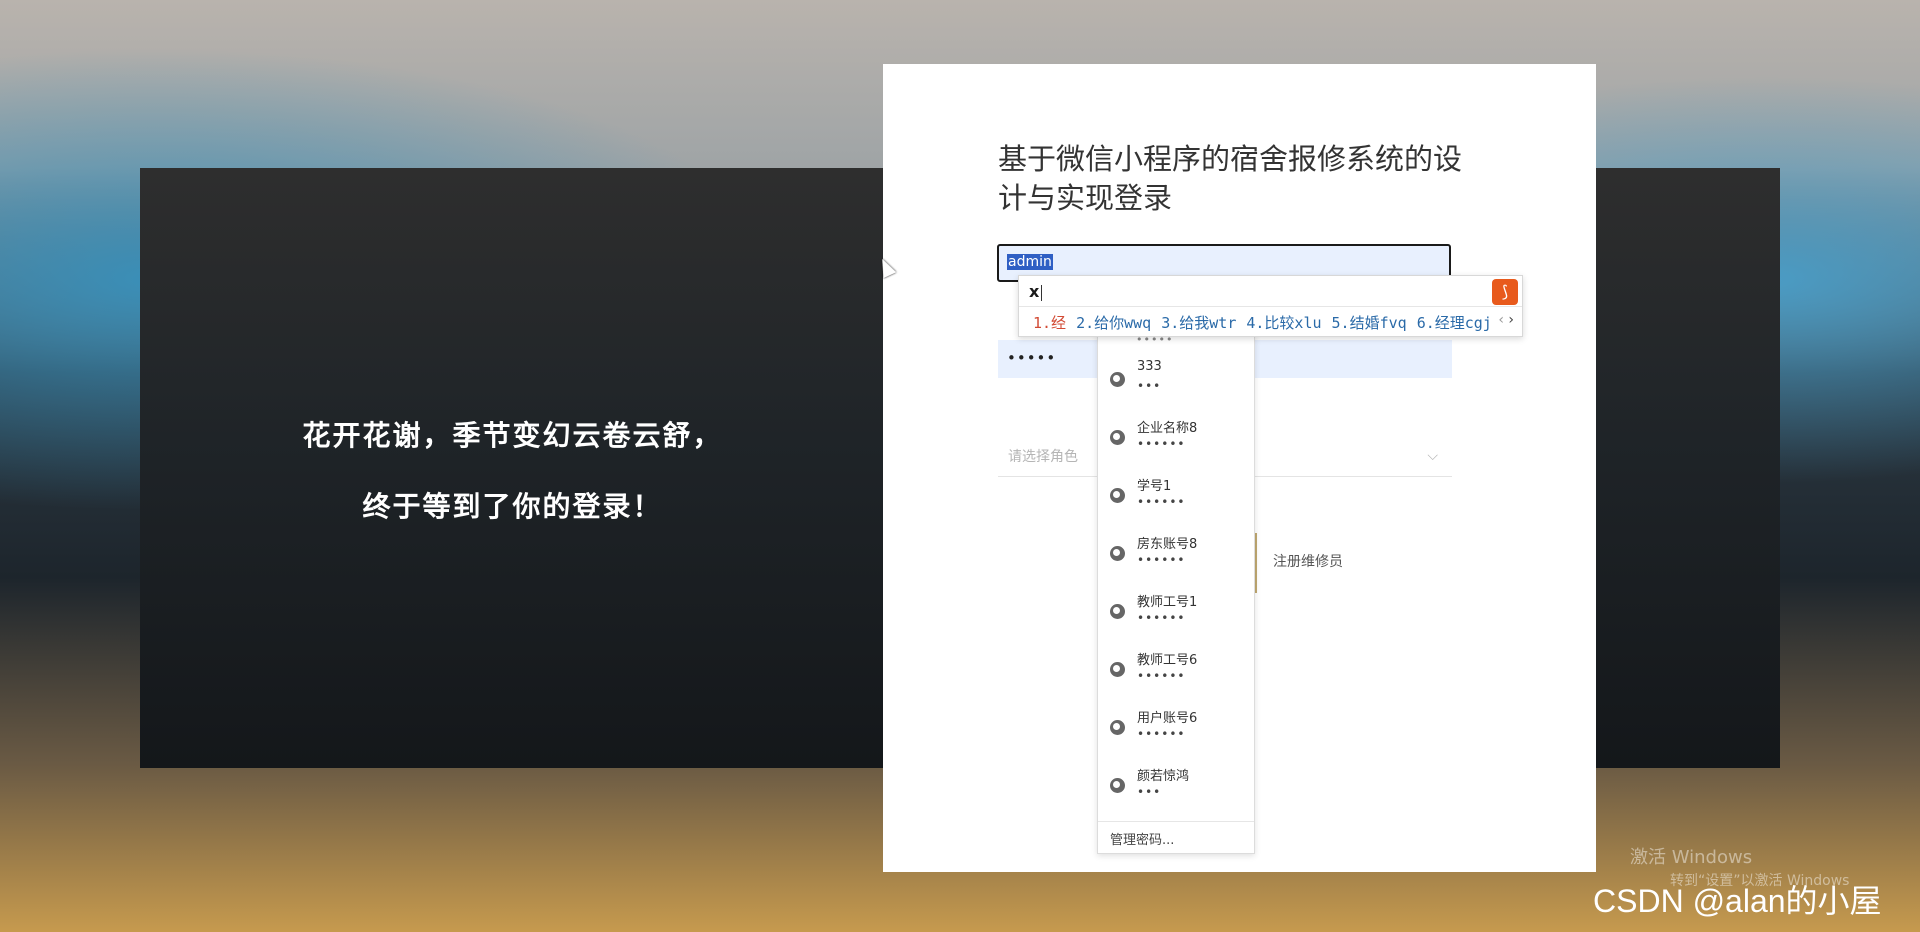 Image resolution: width=1920 pixels, height=932 pixels. I want to click on saved-username: 用户账号6, so click(1167, 718).